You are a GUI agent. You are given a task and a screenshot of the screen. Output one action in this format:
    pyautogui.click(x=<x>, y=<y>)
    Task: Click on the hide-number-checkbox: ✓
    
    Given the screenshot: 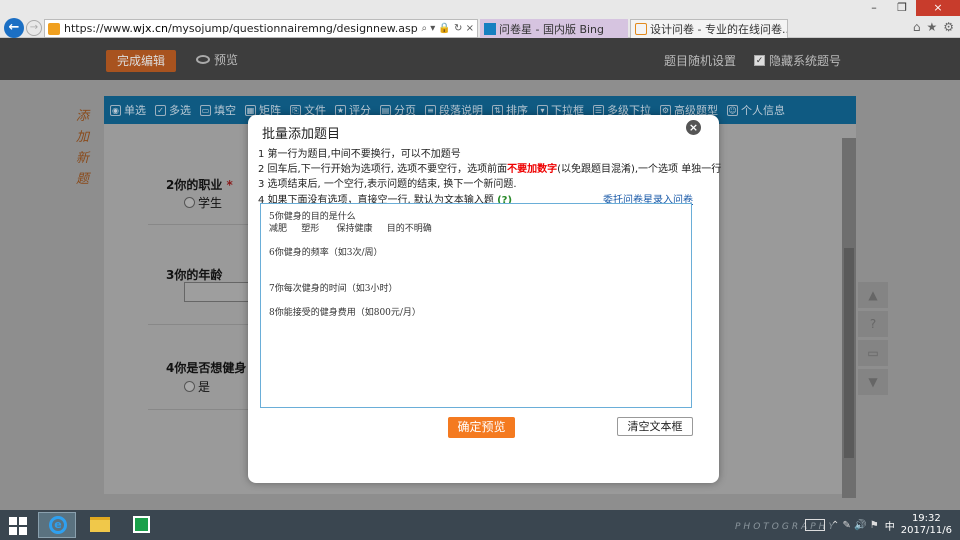 What is the action you would take?
    pyautogui.click(x=759, y=60)
    